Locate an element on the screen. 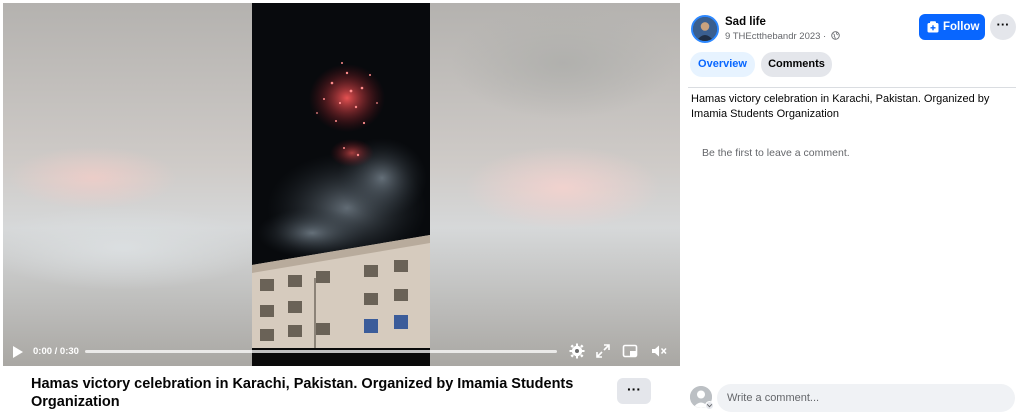 This screenshot has width=1024, height=416. volume-muted-icon is located at coordinates (659, 351).